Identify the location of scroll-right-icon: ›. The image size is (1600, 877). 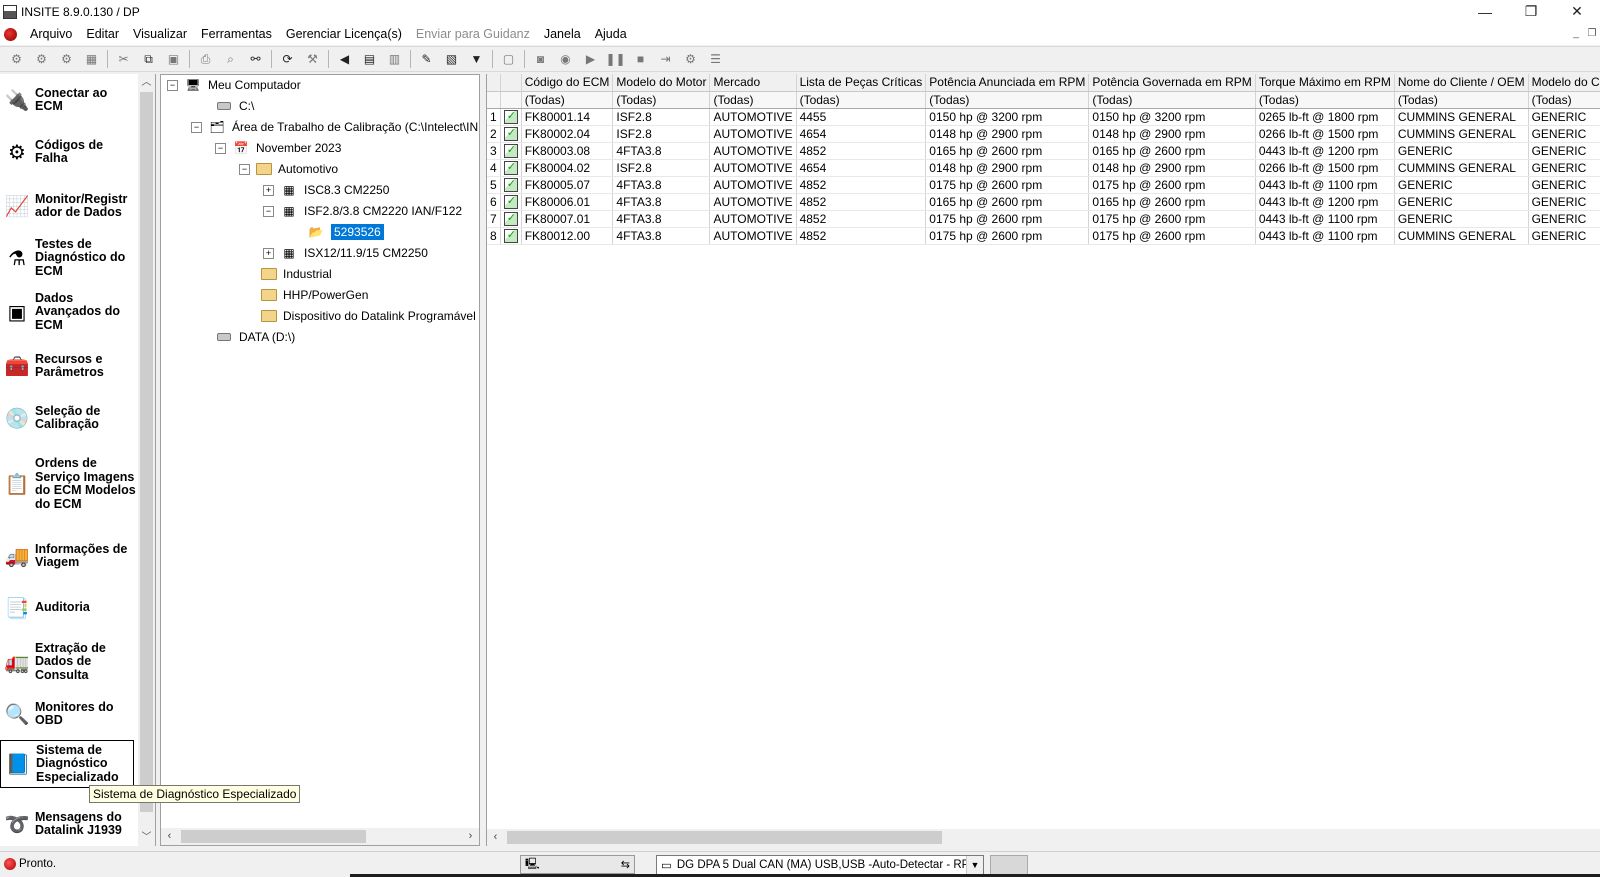
(470, 836).